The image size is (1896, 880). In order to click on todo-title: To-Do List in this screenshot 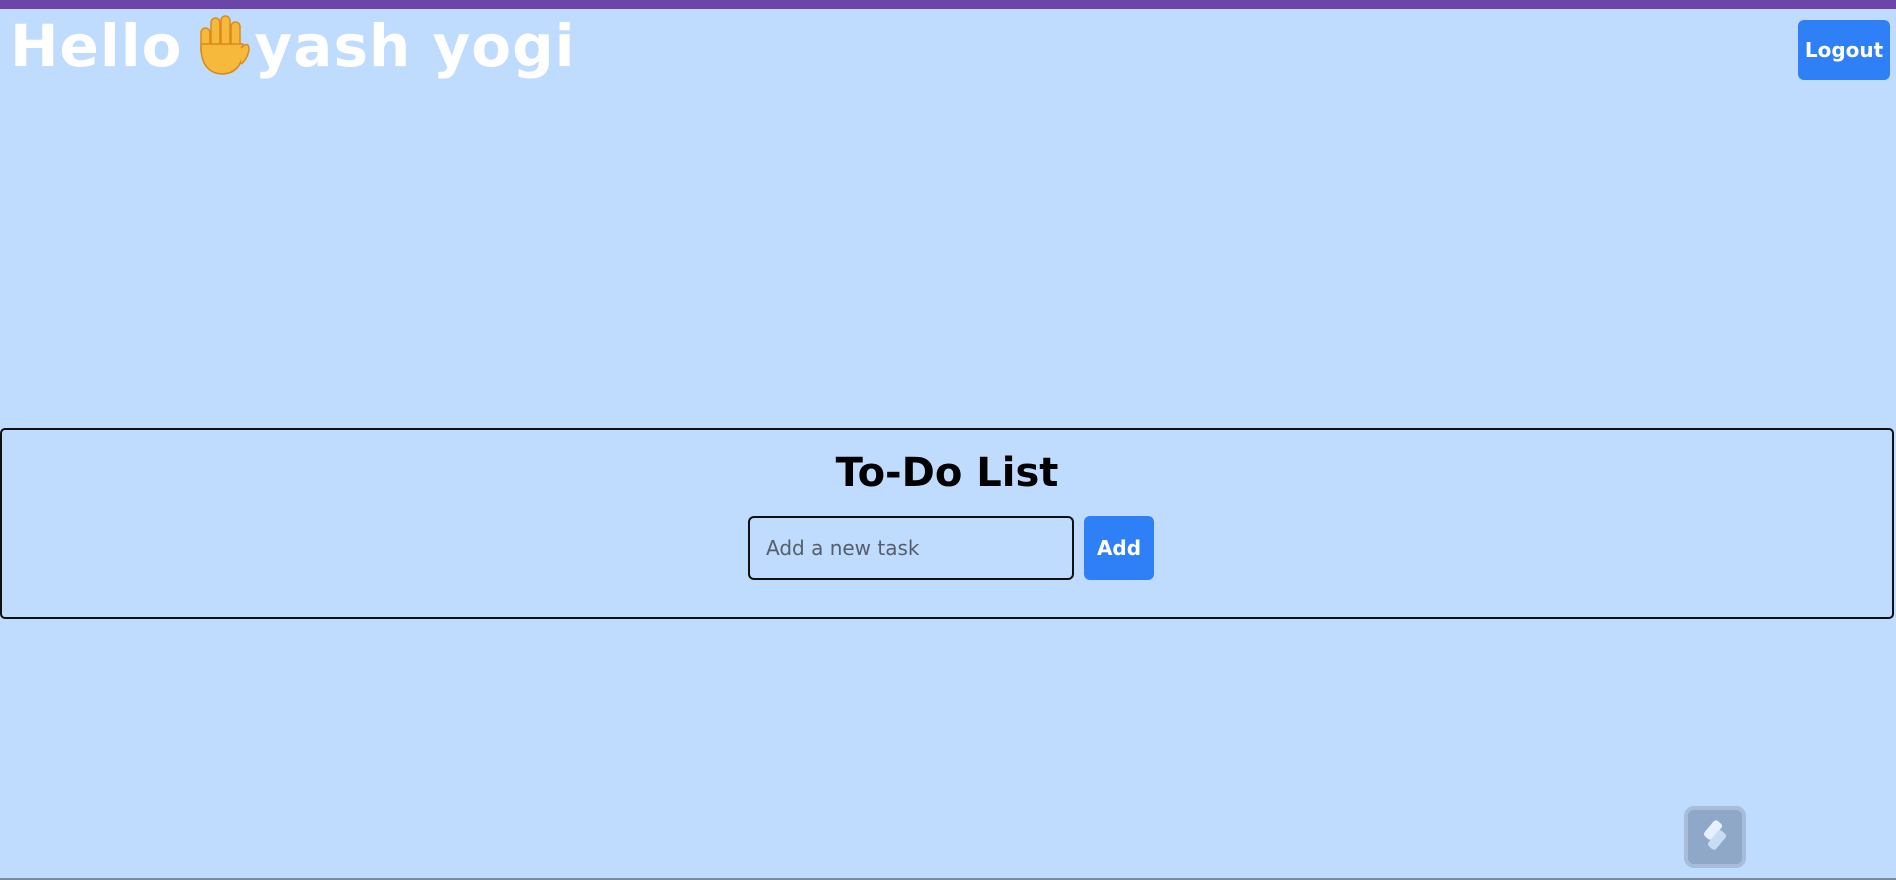, I will do `click(947, 473)`.